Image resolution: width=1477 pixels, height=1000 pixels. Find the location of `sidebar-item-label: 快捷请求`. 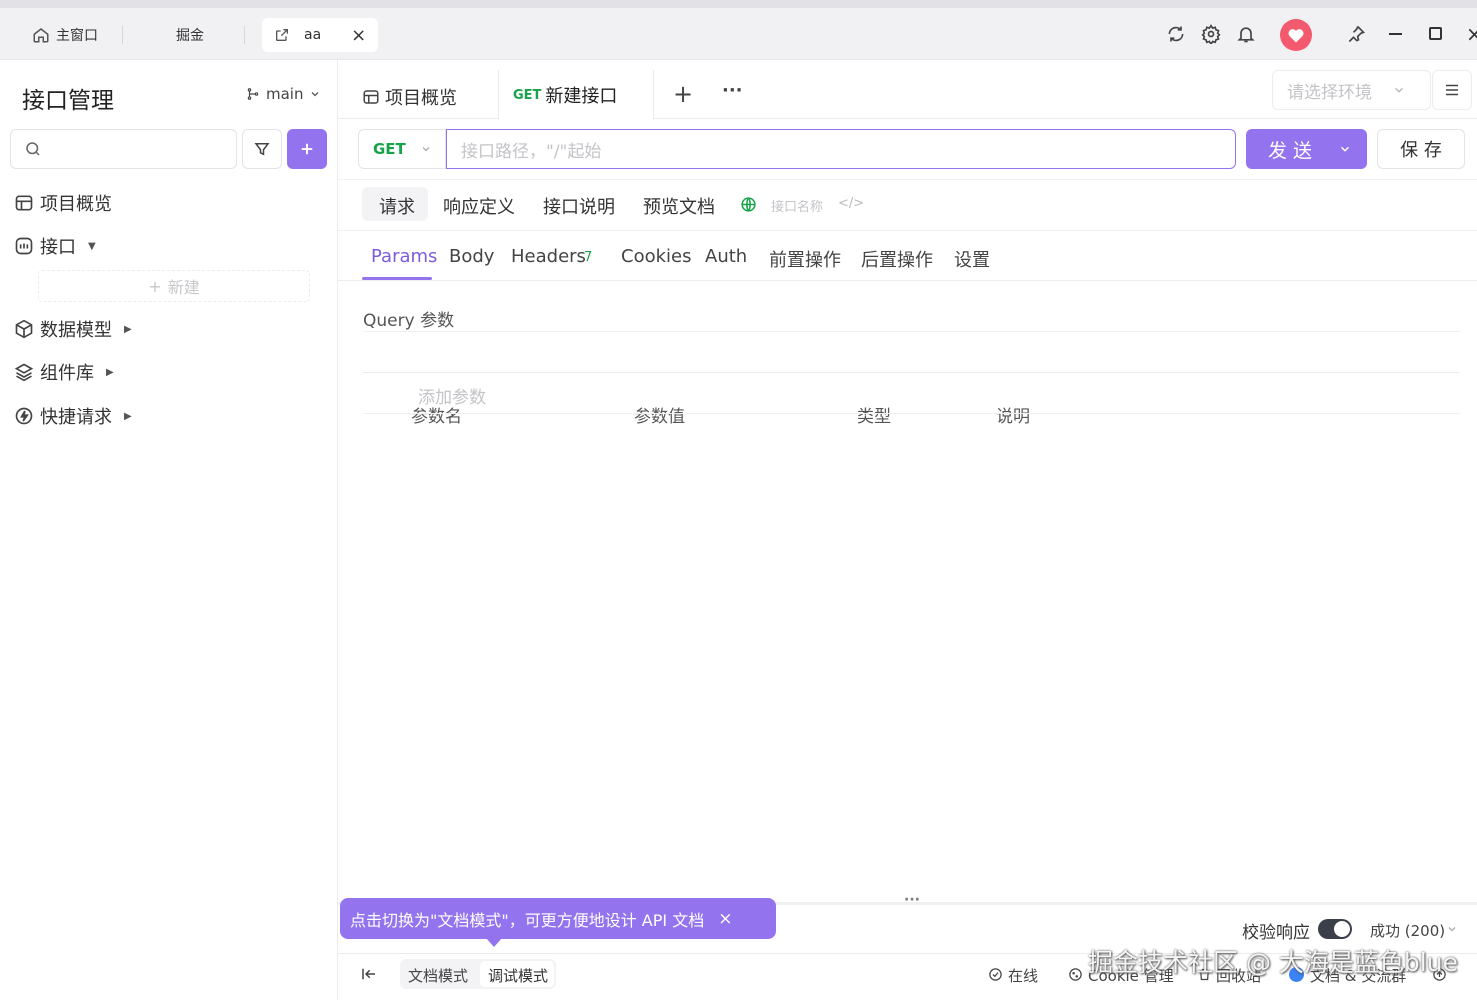

sidebar-item-label: 快捷请求 is located at coordinates (76, 417).